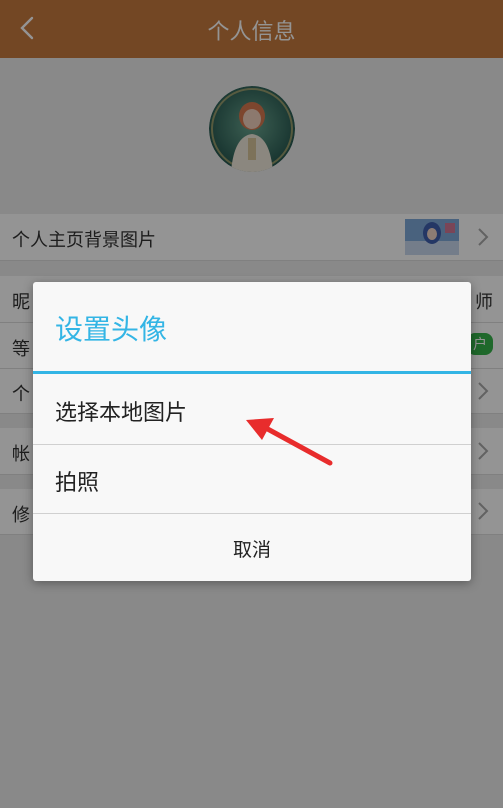  I want to click on title-divider, so click(252, 372).